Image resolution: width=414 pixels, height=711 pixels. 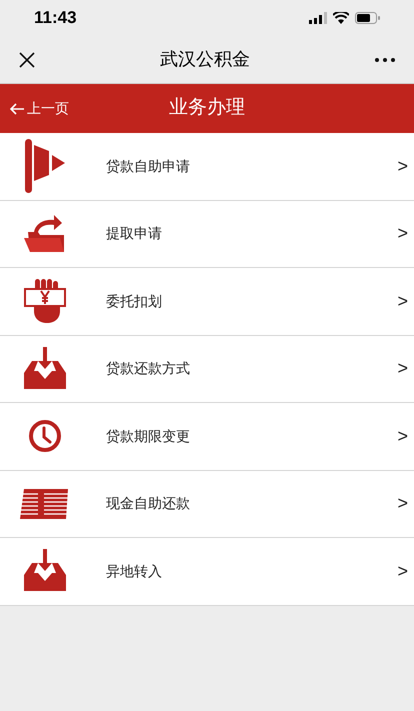 What do you see at coordinates (17, 108) in the screenshot?
I see `back-arrow-icon` at bounding box center [17, 108].